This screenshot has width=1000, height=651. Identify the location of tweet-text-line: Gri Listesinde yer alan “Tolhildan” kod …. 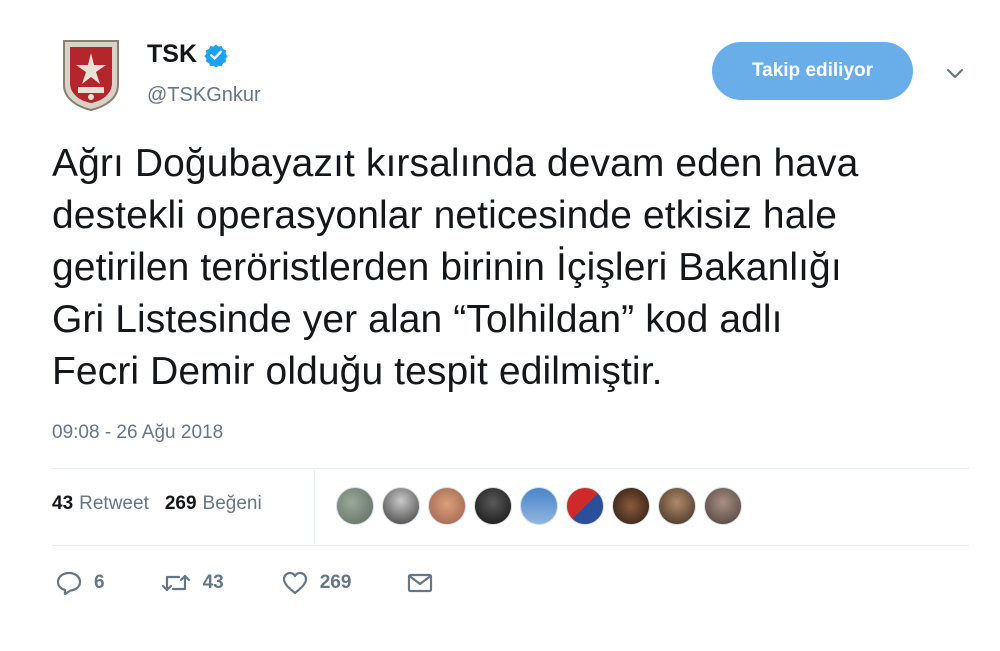
(417, 319).